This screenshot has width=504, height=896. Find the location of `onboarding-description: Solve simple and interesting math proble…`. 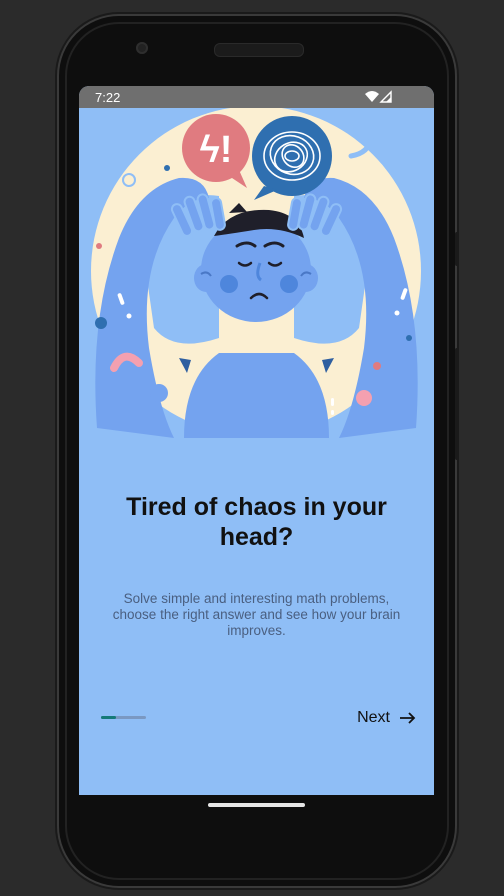

onboarding-description: Solve simple and interesting math proble… is located at coordinates (256, 614).